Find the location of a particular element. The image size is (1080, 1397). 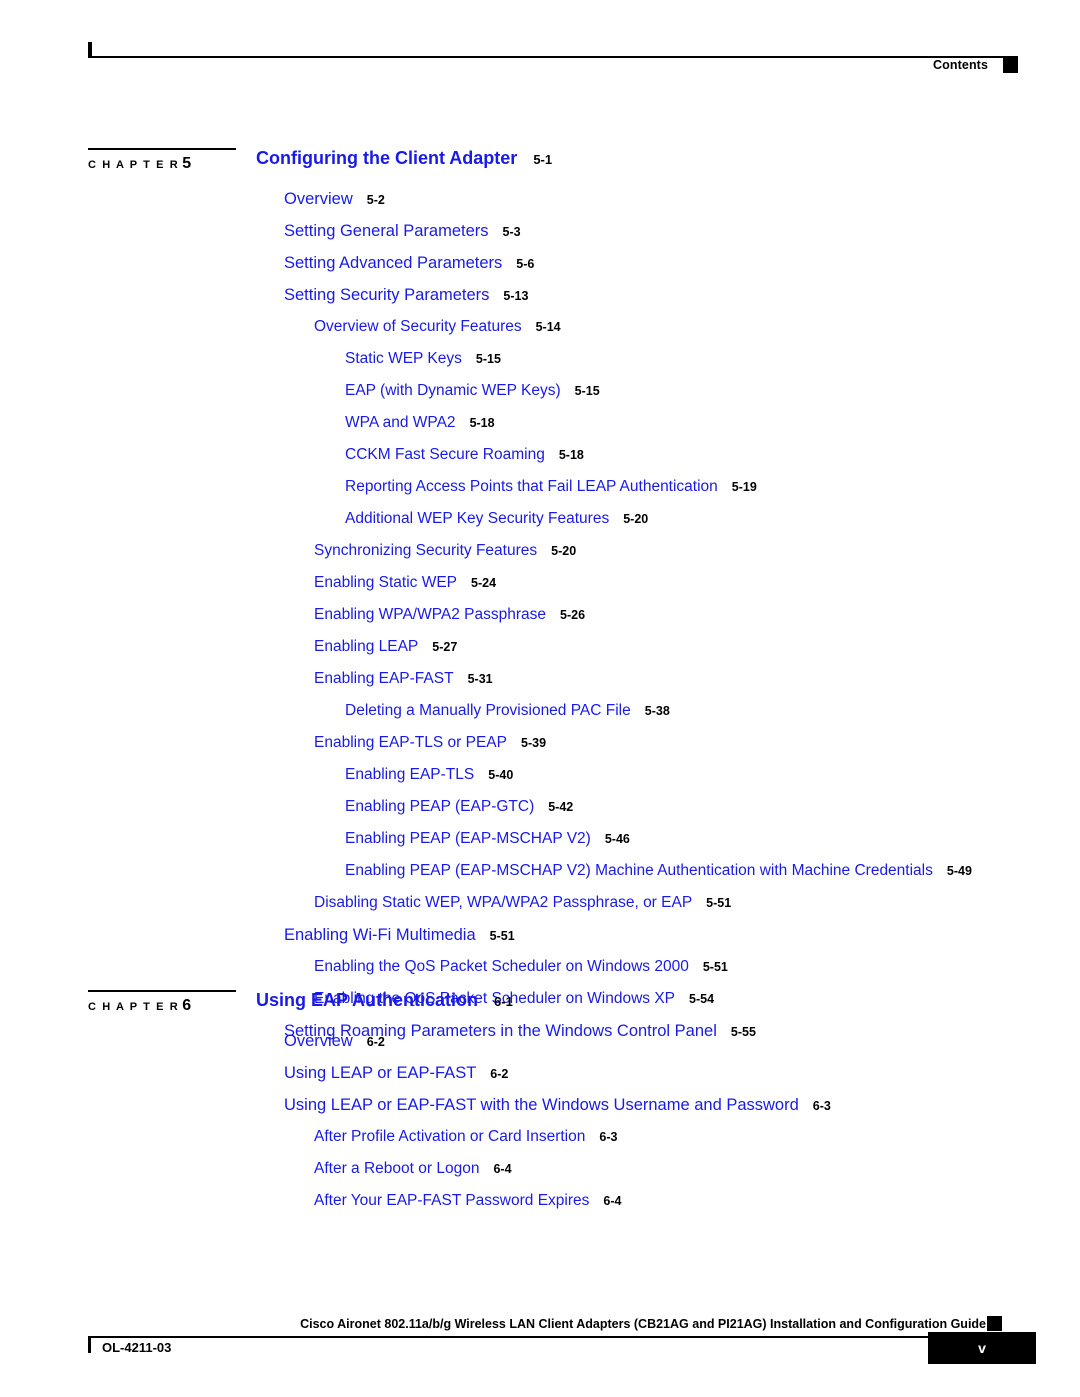

toc-entry-page: 5-19 is located at coordinates (744, 487).